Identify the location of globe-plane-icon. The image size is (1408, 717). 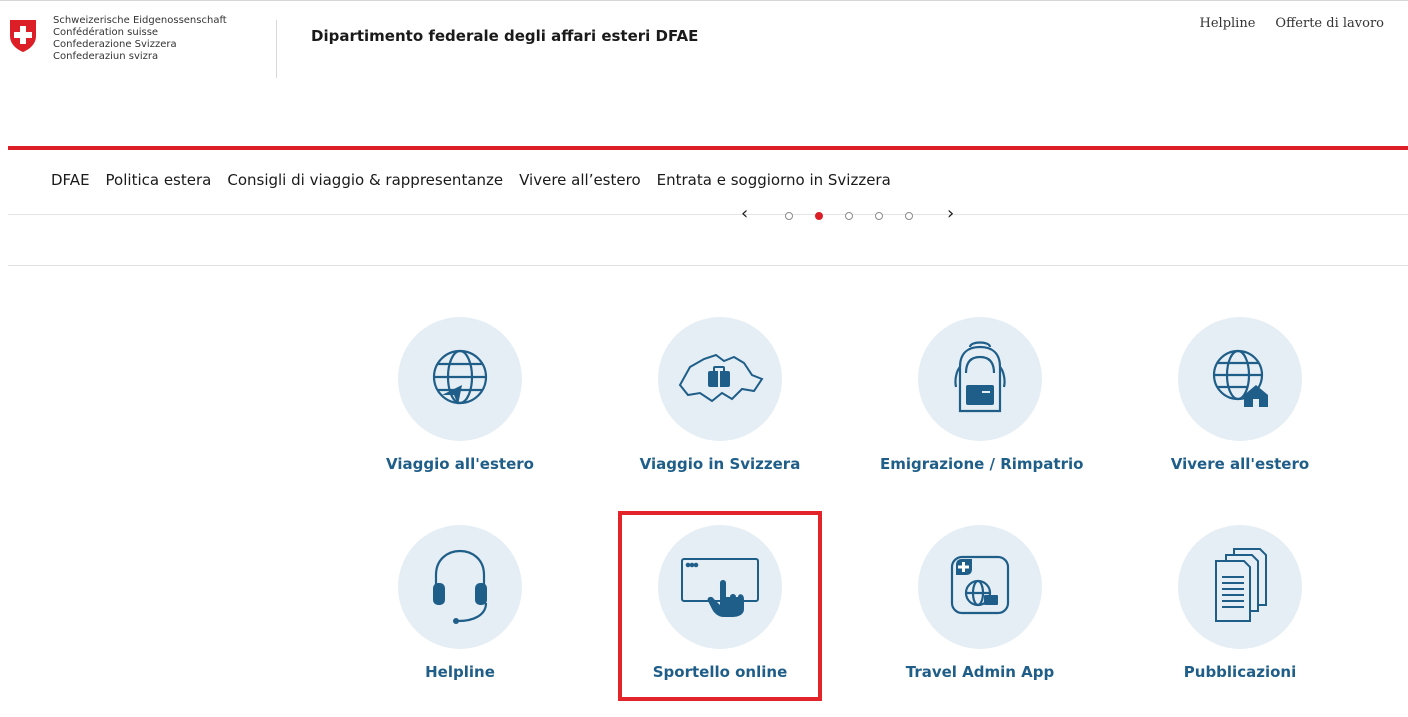
(460, 379).